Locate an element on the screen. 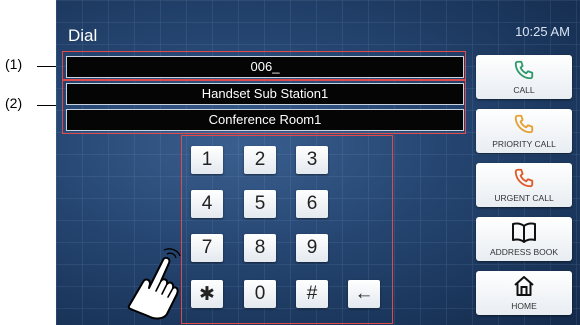 The width and height of the screenshot is (580, 325). key-2: 2 is located at coordinates (260, 160).